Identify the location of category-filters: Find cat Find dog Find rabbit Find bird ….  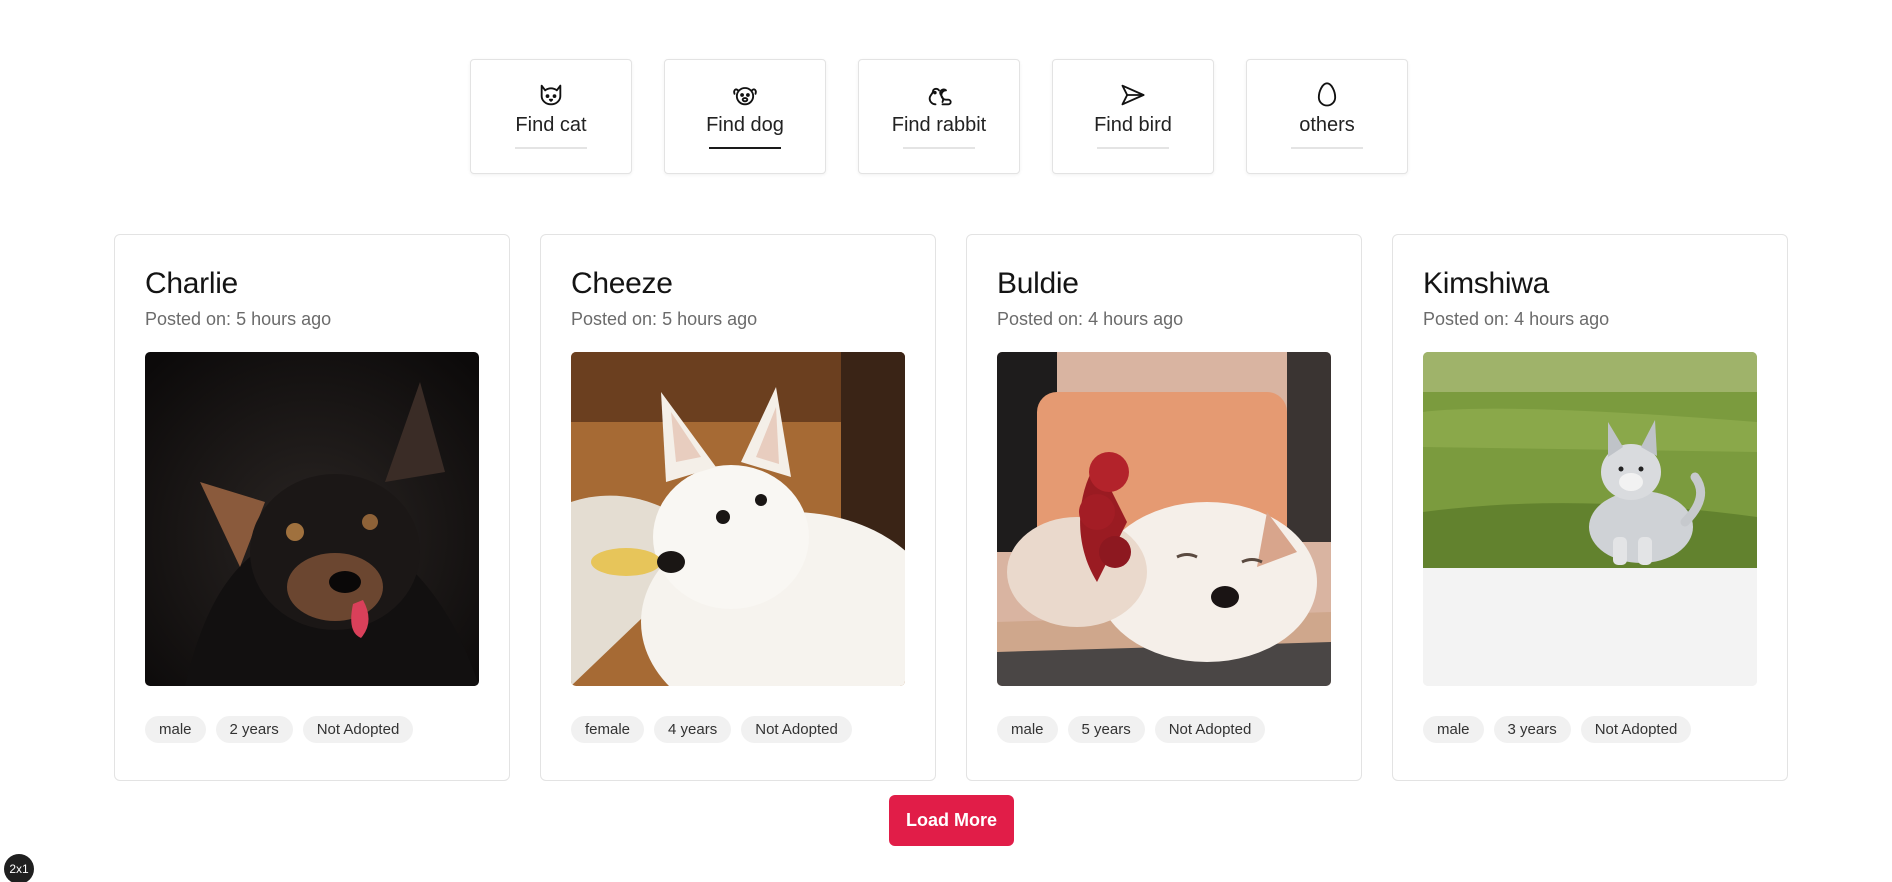
(939, 116).